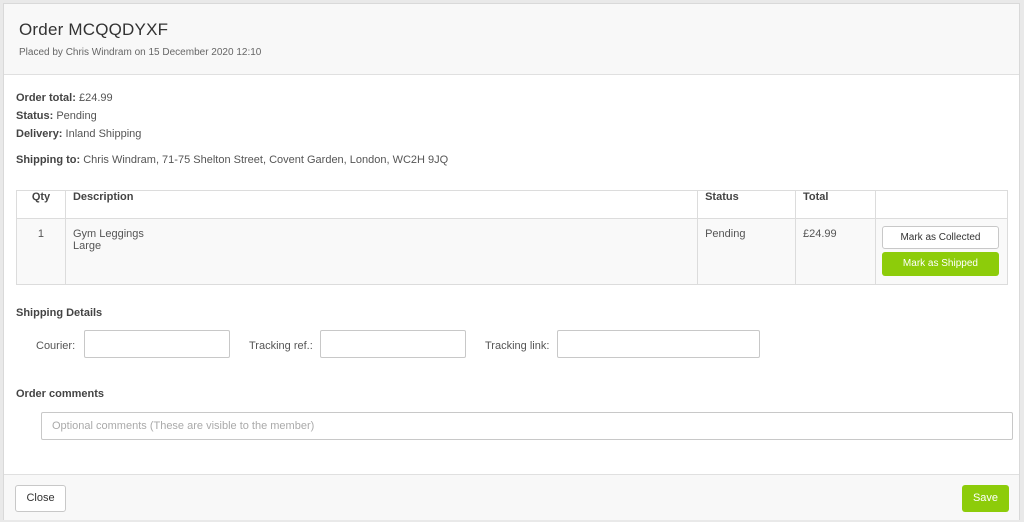 The height and width of the screenshot is (522, 1024). Describe the element at coordinates (517, 346) in the screenshot. I see `tracking-link-label: Tracking link:` at that location.